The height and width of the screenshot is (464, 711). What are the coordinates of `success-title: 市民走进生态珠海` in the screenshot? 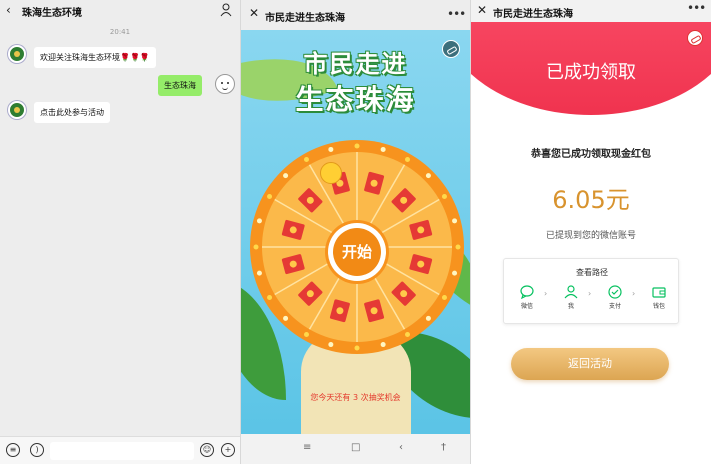 It's located at (533, 14).